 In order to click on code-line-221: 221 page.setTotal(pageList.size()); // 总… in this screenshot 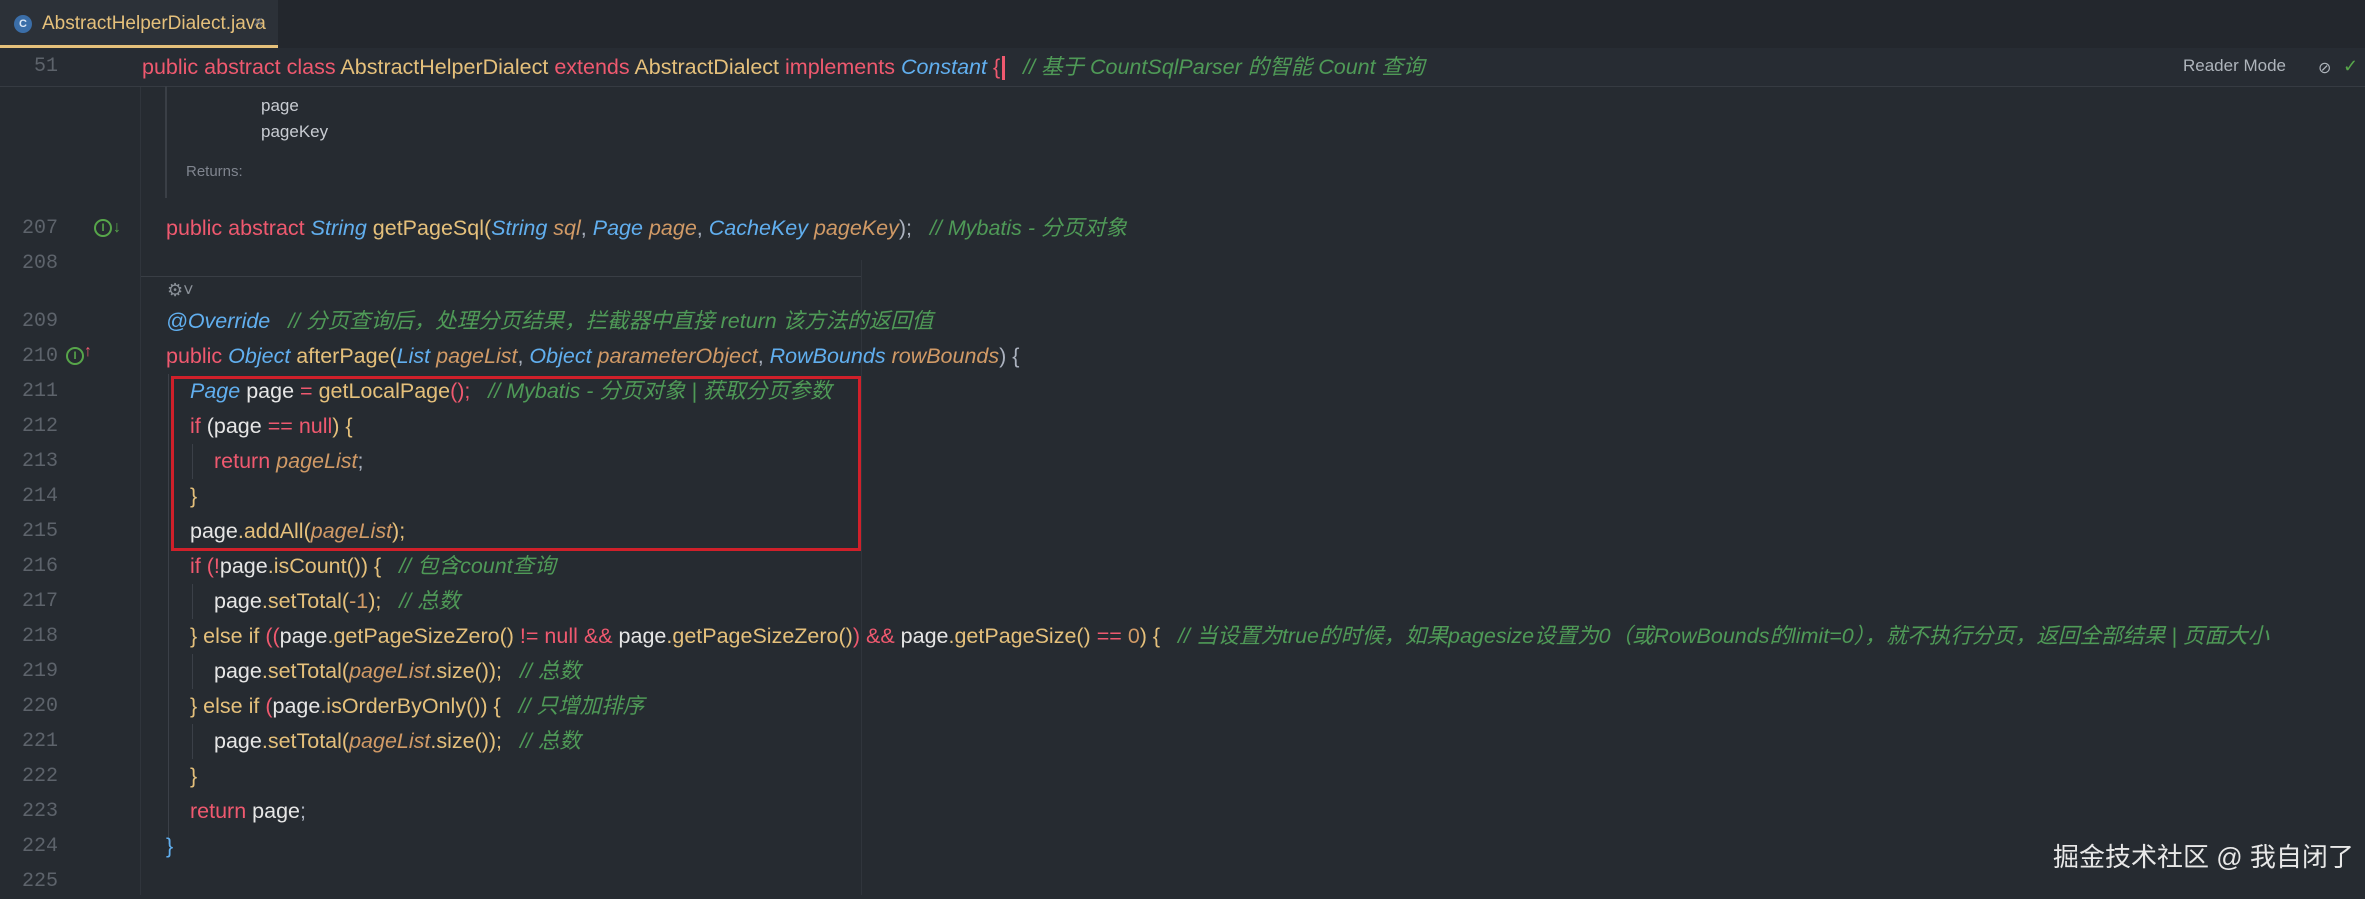, I will do `click(1182, 741)`.